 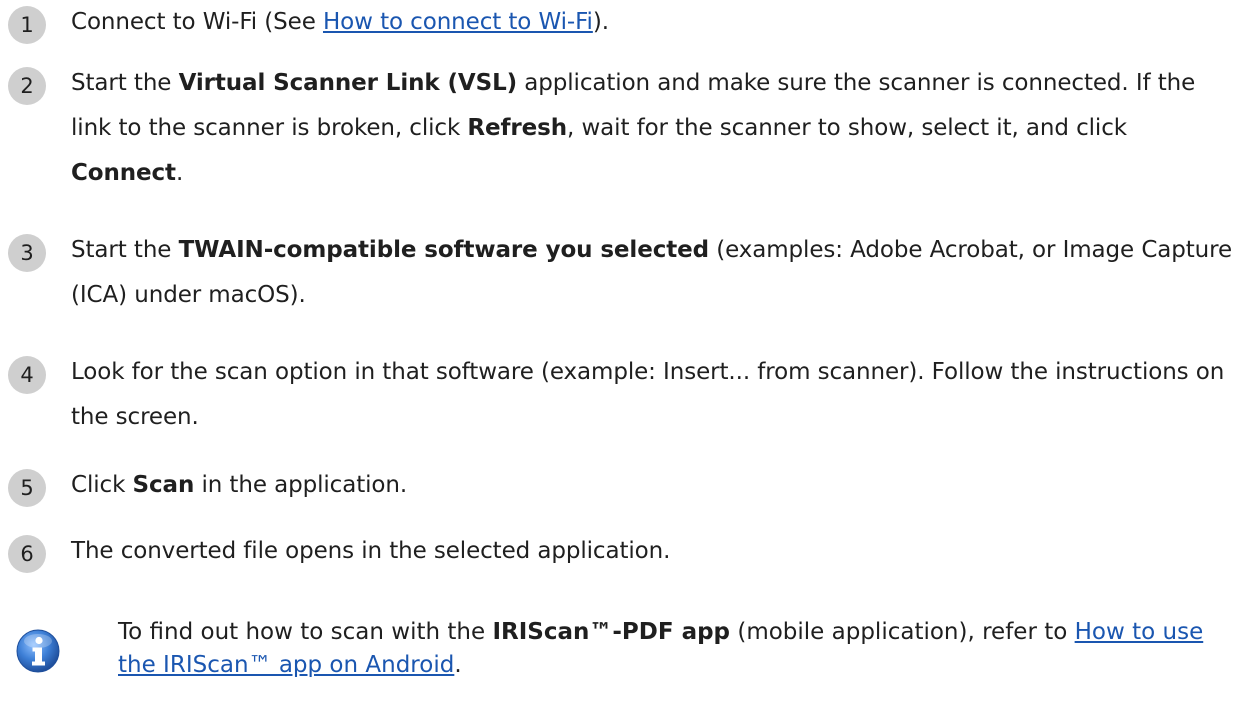 What do you see at coordinates (517, 128) in the screenshot?
I see `refresh-label: Refresh` at bounding box center [517, 128].